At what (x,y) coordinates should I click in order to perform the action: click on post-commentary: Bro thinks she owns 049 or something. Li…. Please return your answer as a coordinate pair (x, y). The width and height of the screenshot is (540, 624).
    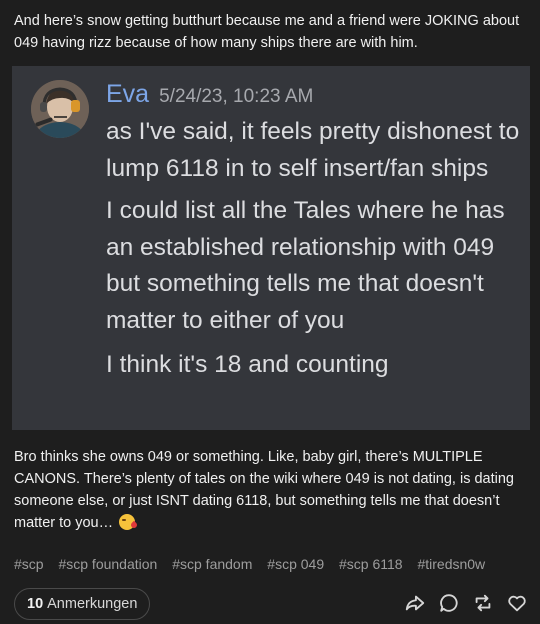
    Looking at the image, I should click on (272, 490).